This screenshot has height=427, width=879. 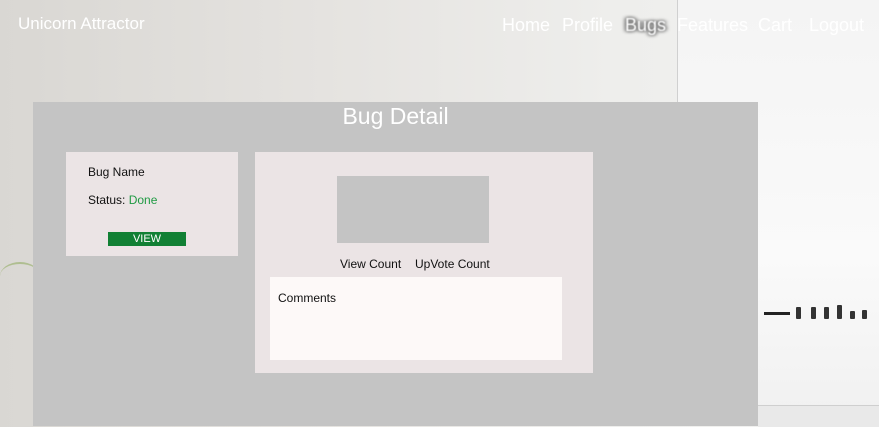 What do you see at coordinates (836, 25) in the screenshot?
I see `nav-logout: Logout` at bounding box center [836, 25].